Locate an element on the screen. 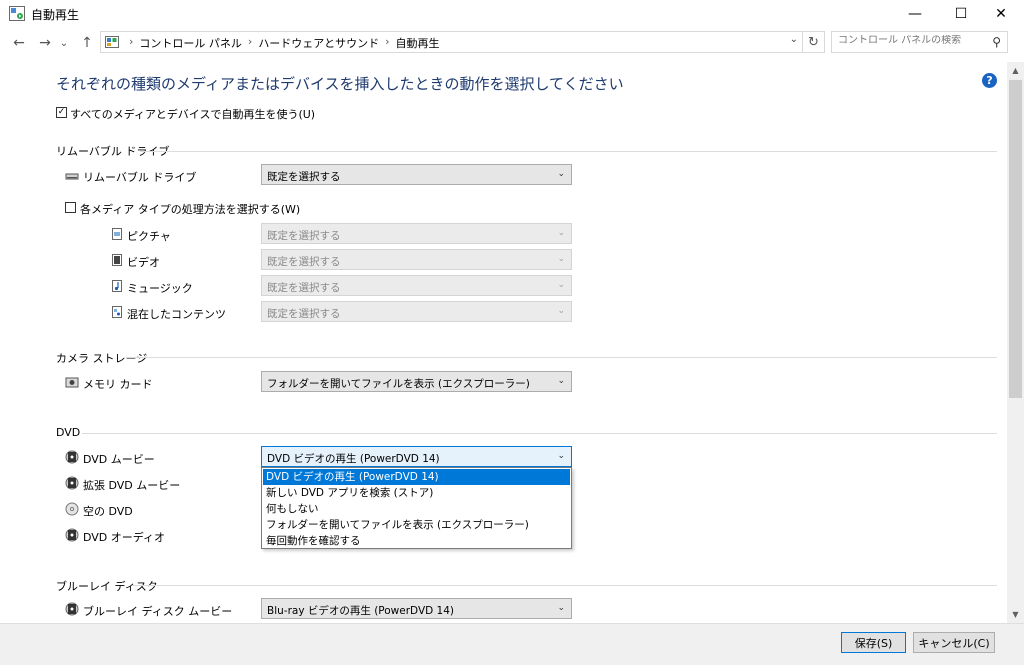 The image size is (1024, 665). use-autoplay-checkbox: ✓ is located at coordinates (61, 112).